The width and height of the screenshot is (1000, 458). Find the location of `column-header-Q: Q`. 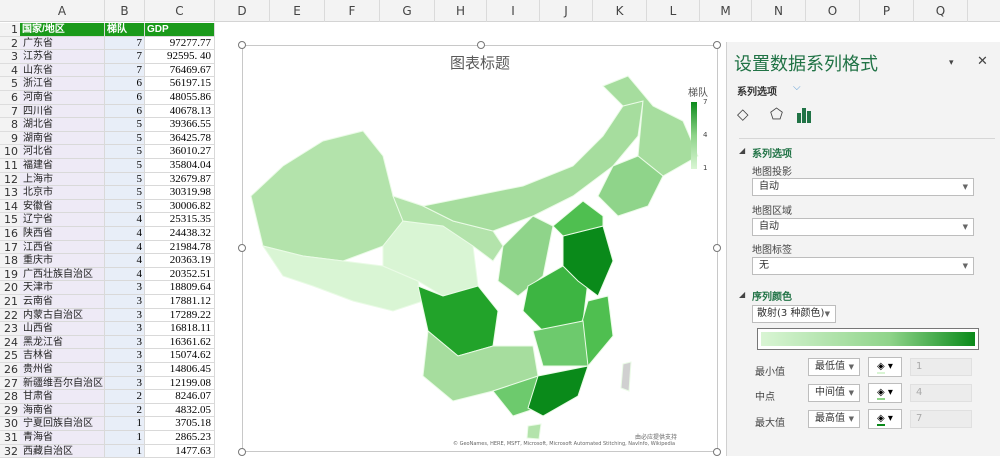

column-header-Q: Q is located at coordinates (941, 11).